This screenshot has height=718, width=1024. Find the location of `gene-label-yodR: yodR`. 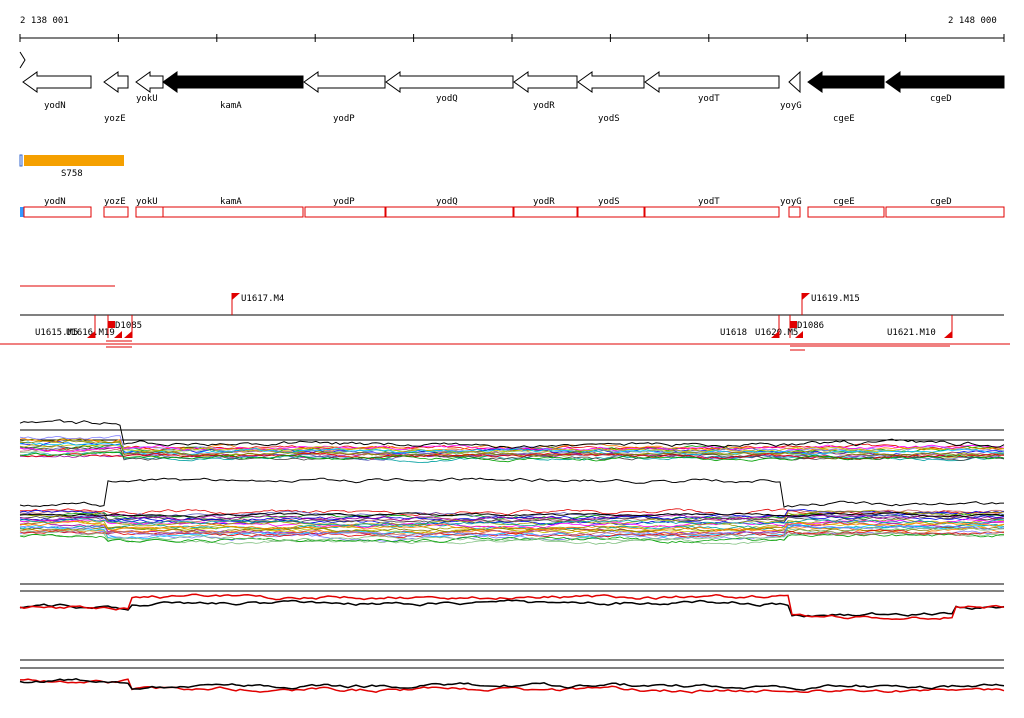

gene-label-yodR: yodR is located at coordinates (544, 106).